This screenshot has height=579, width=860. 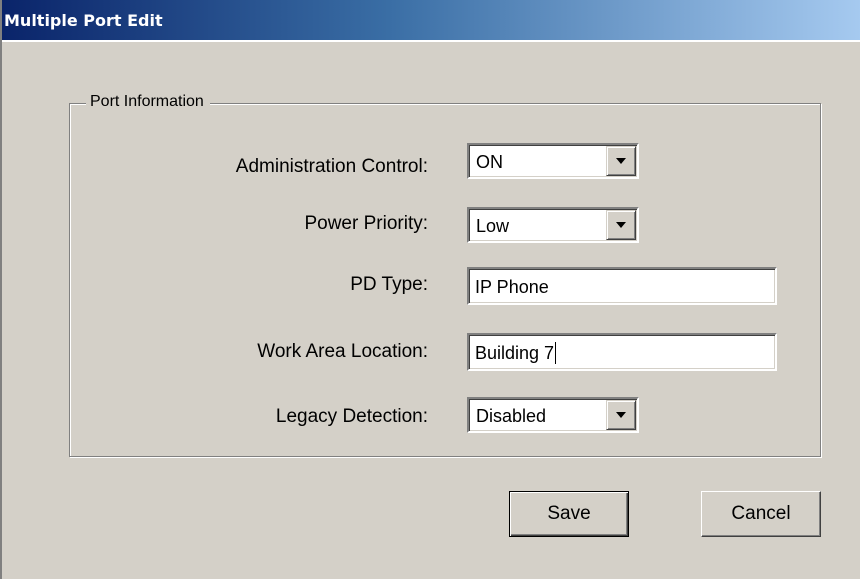 What do you see at coordinates (556, 353) in the screenshot?
I see `text-caret` at bounding box center [556, 353].